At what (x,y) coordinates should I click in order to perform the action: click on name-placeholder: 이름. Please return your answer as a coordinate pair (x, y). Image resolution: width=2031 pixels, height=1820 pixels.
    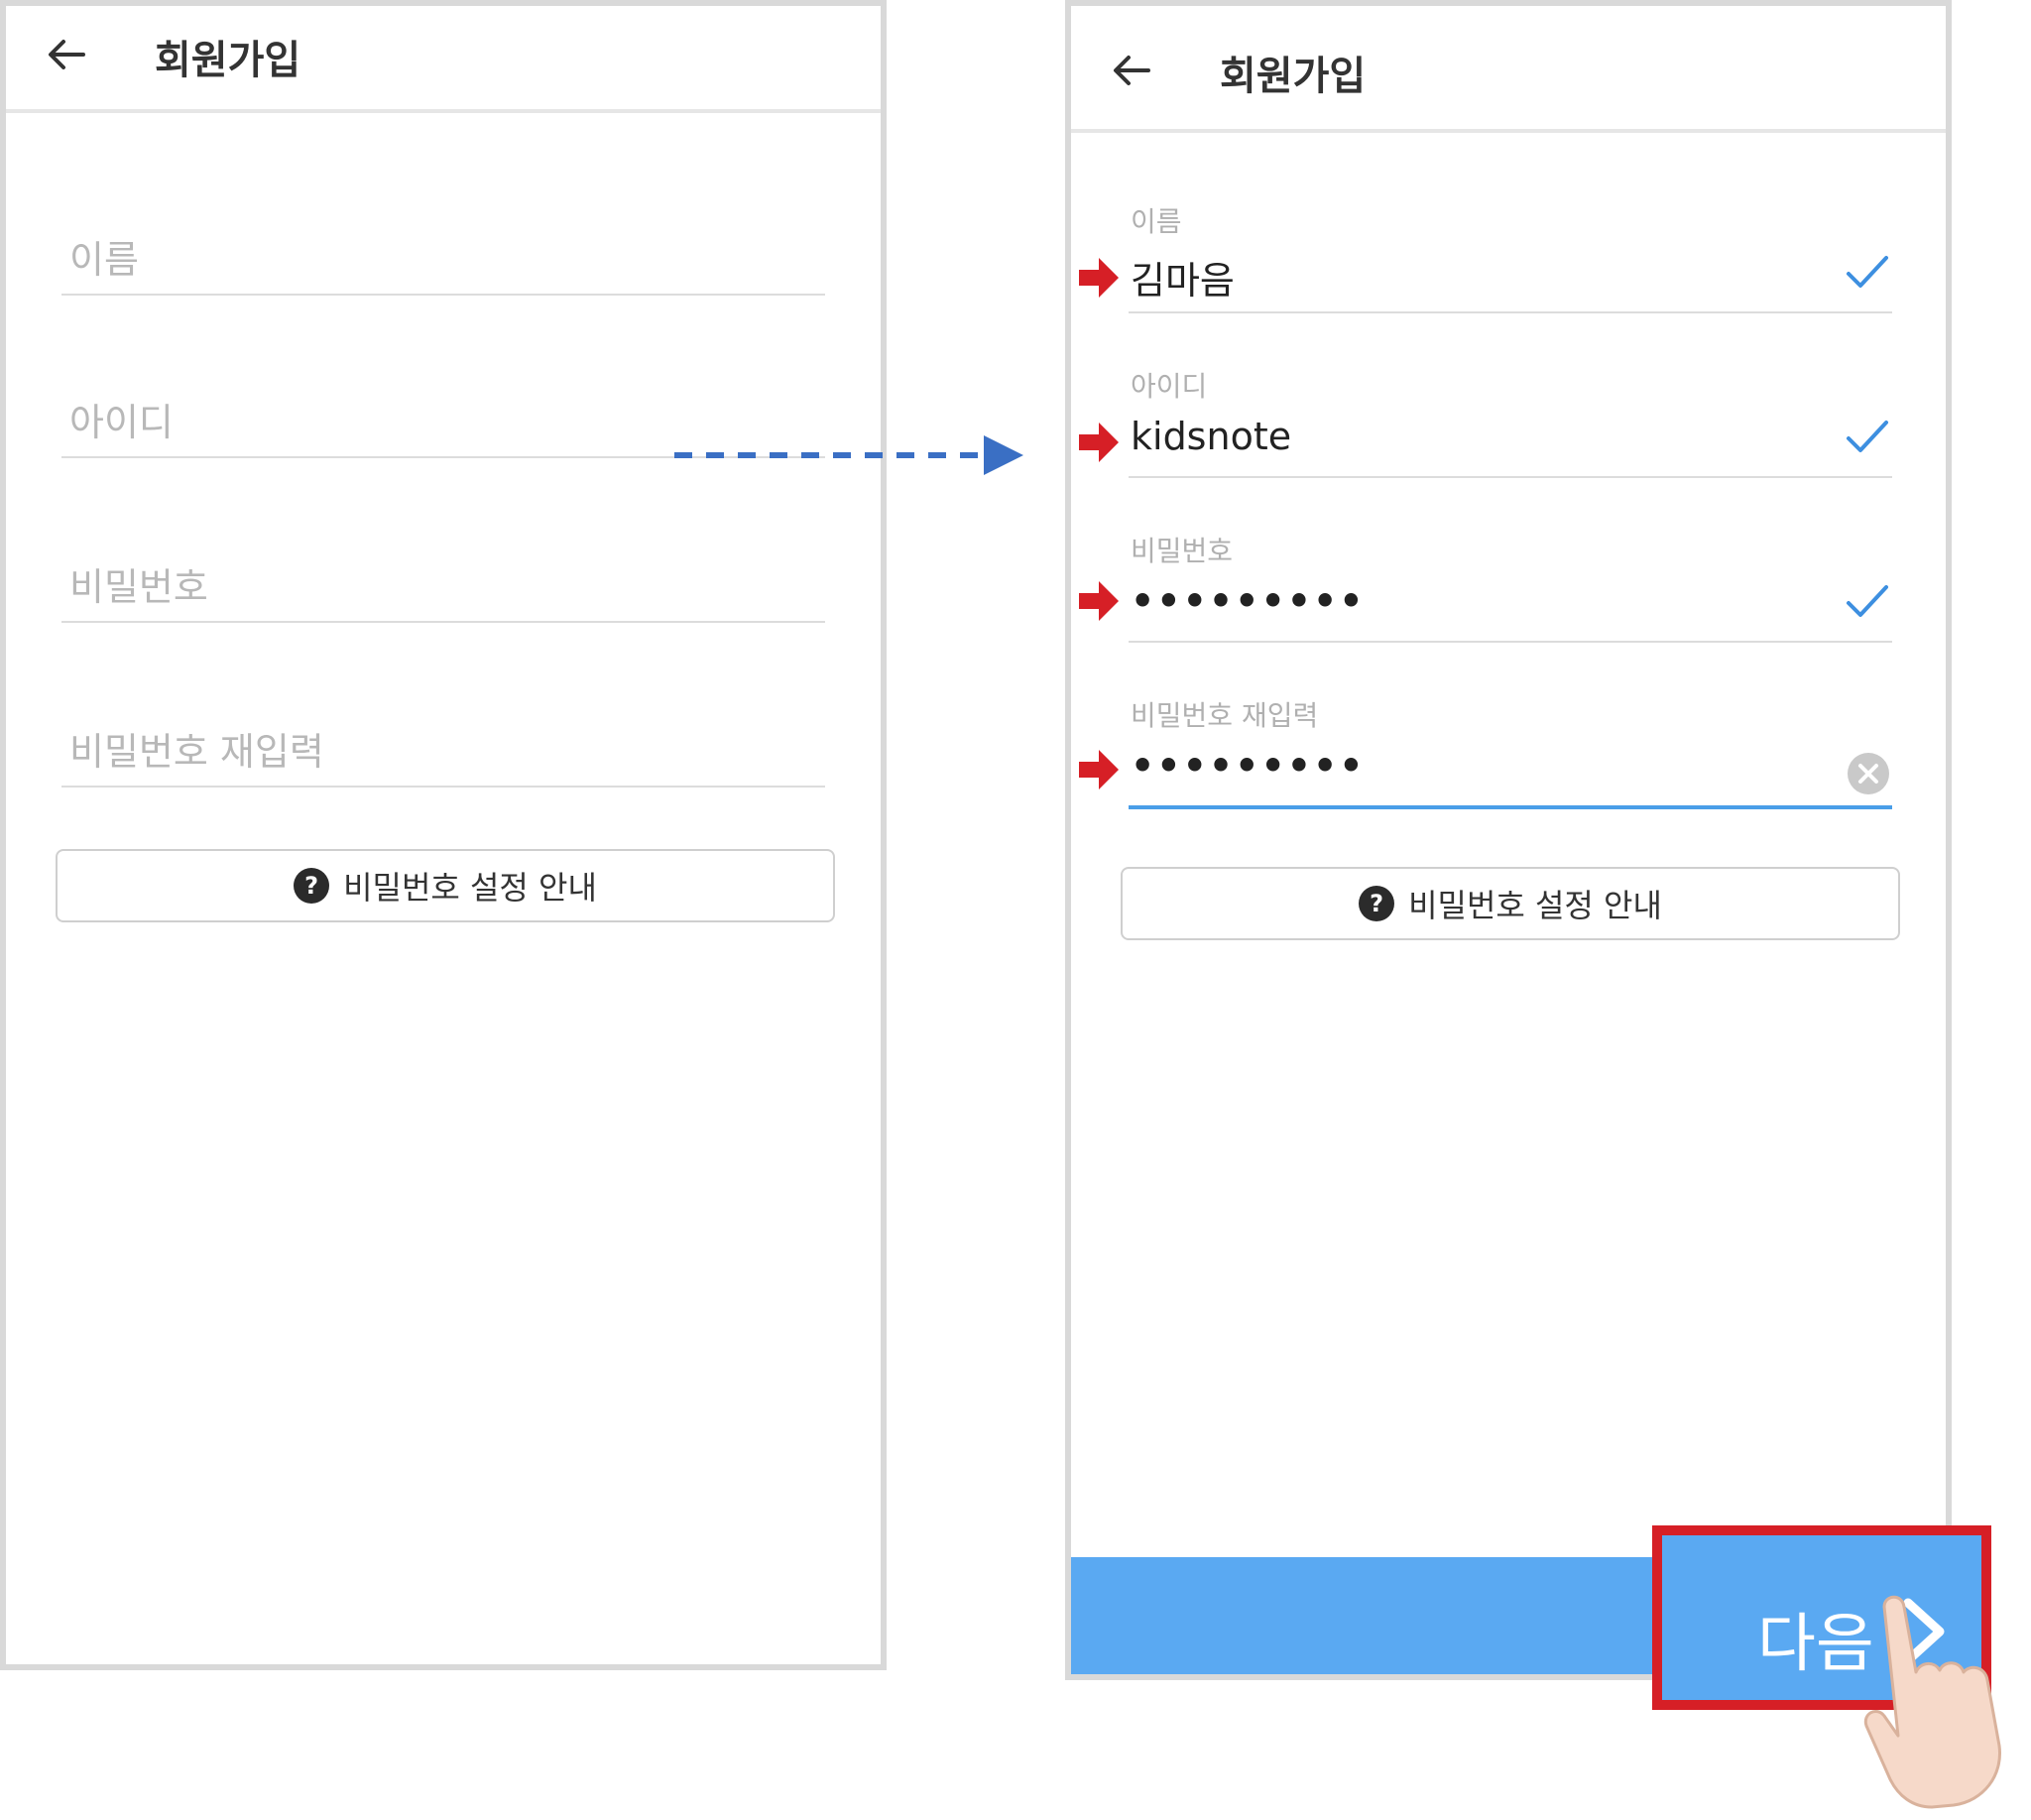
    Looking at the image, I should click on (104, 260).